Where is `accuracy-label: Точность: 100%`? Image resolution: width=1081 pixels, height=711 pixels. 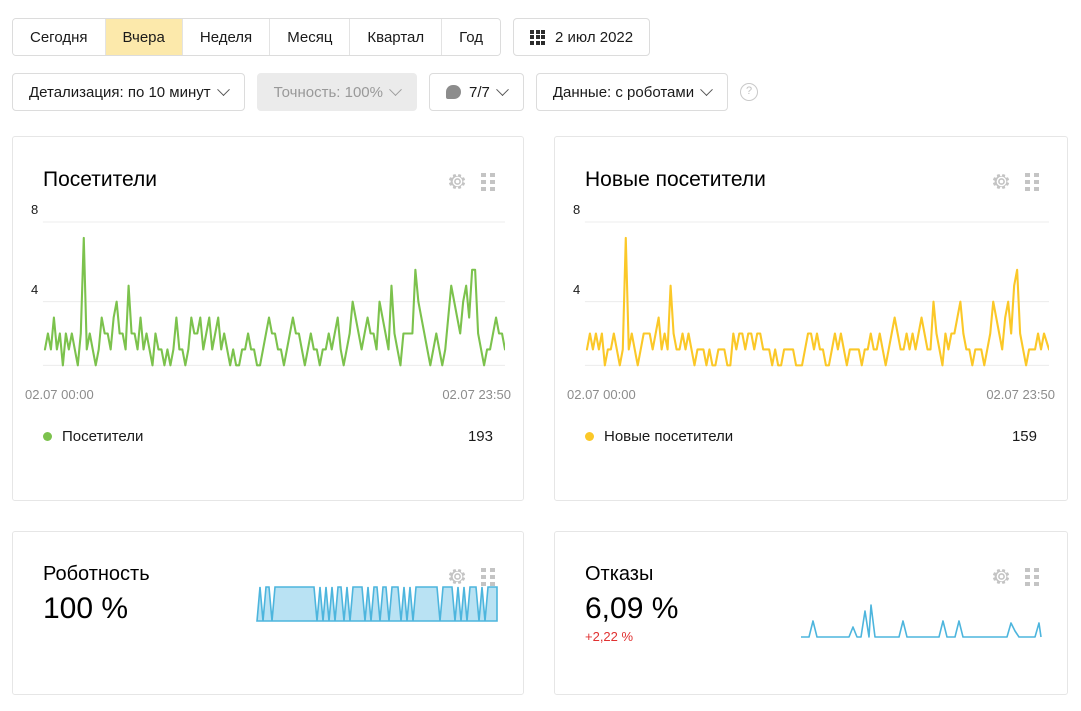
accuracy-label: Точность: 100% is located at coordinates (328, 92).